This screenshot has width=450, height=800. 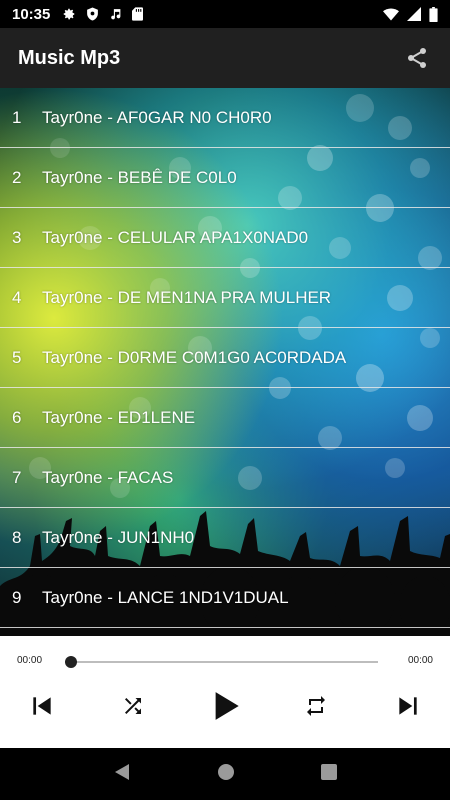 I want to click on app-bar: Music Mp3, so click(x=225, y=58).